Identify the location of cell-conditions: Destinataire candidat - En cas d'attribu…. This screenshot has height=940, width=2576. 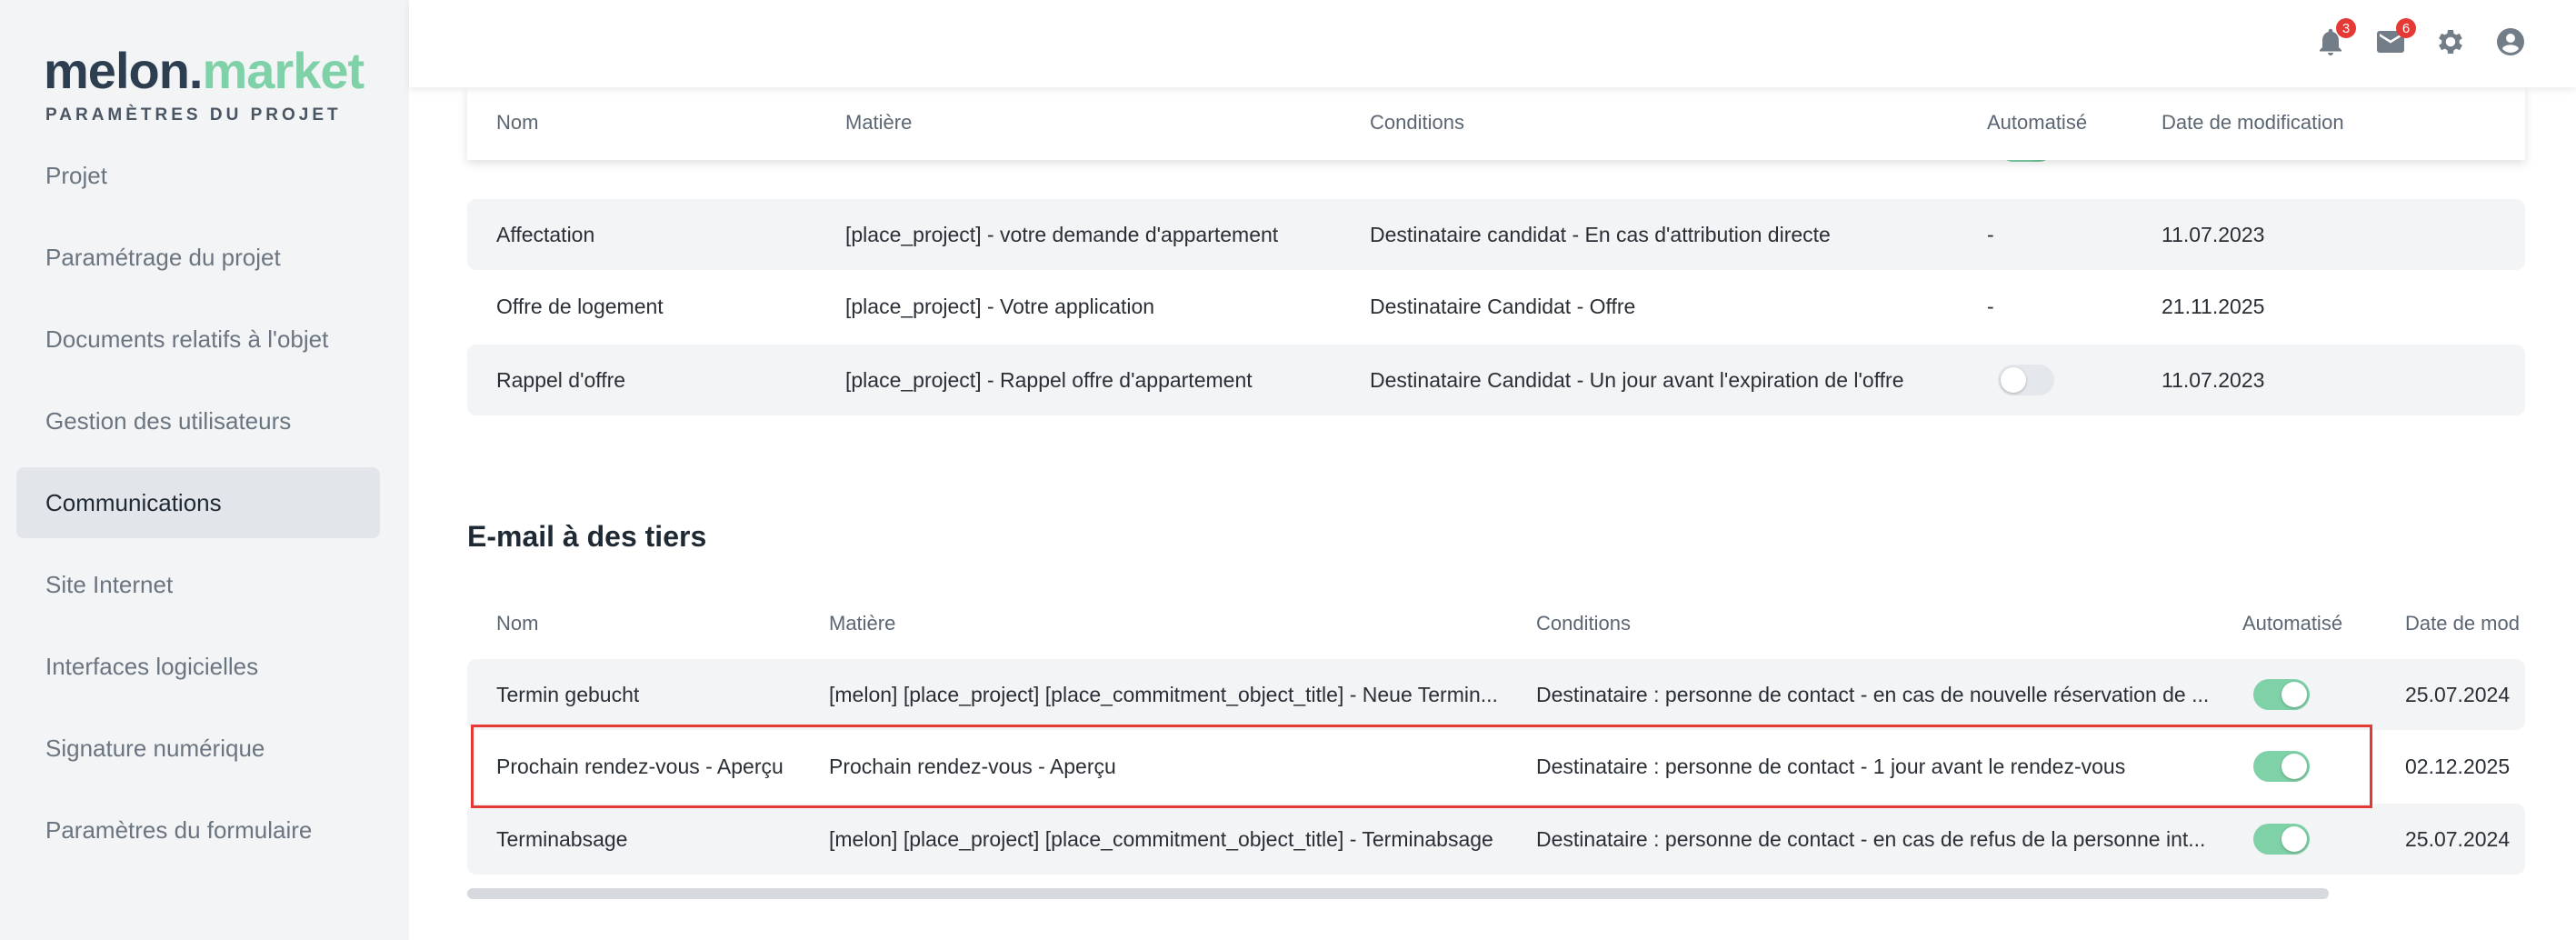
(1601, 234).